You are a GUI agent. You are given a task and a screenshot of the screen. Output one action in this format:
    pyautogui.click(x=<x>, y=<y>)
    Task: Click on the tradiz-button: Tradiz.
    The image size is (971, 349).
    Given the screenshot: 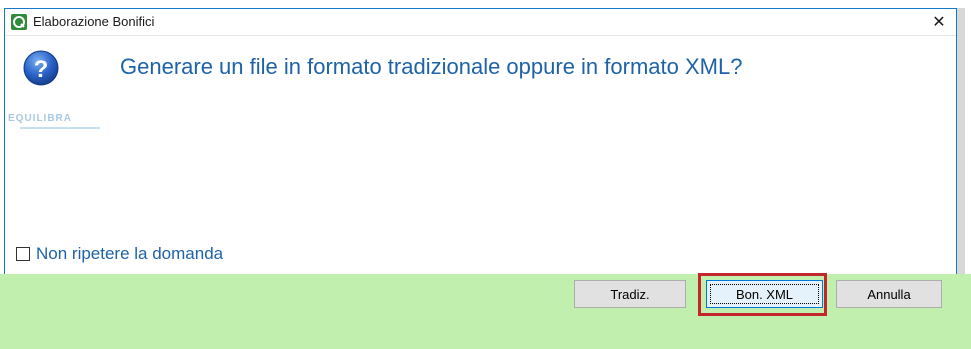 What is the action you would take?
    pyautogui.click(x=630, y=294)
    